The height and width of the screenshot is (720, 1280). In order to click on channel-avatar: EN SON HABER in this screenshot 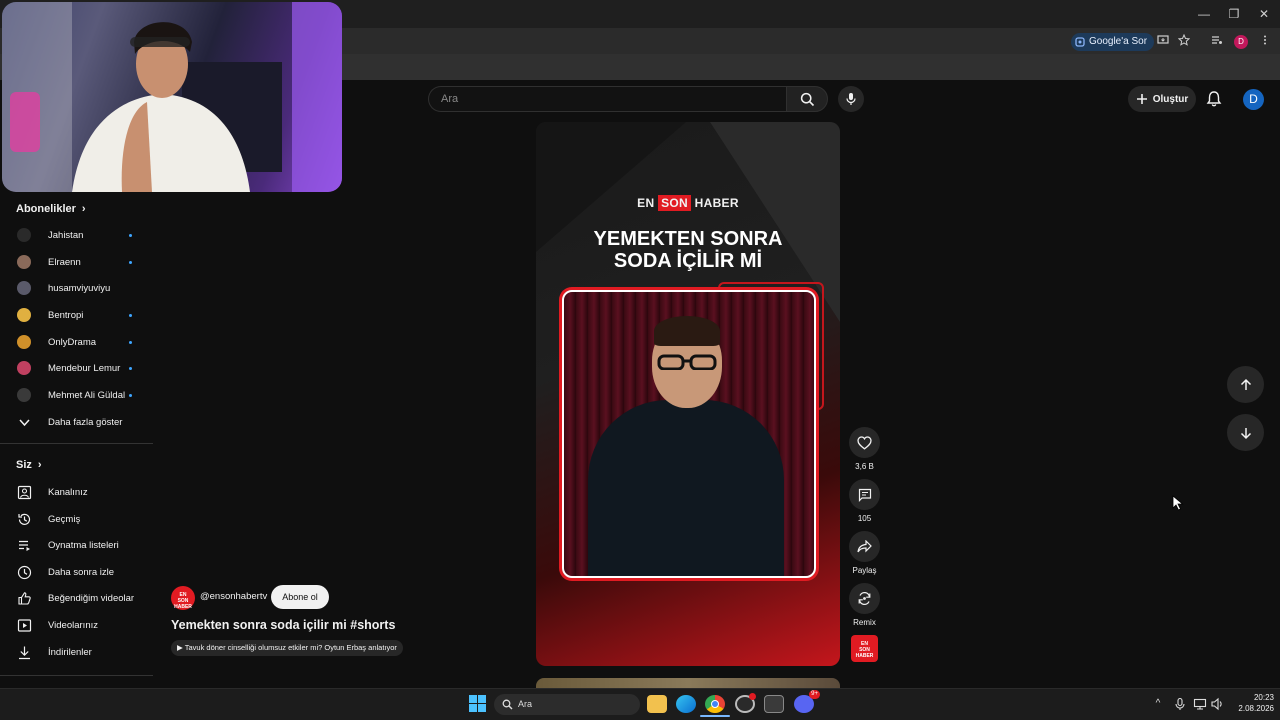, I will do `click(183, 598)`.